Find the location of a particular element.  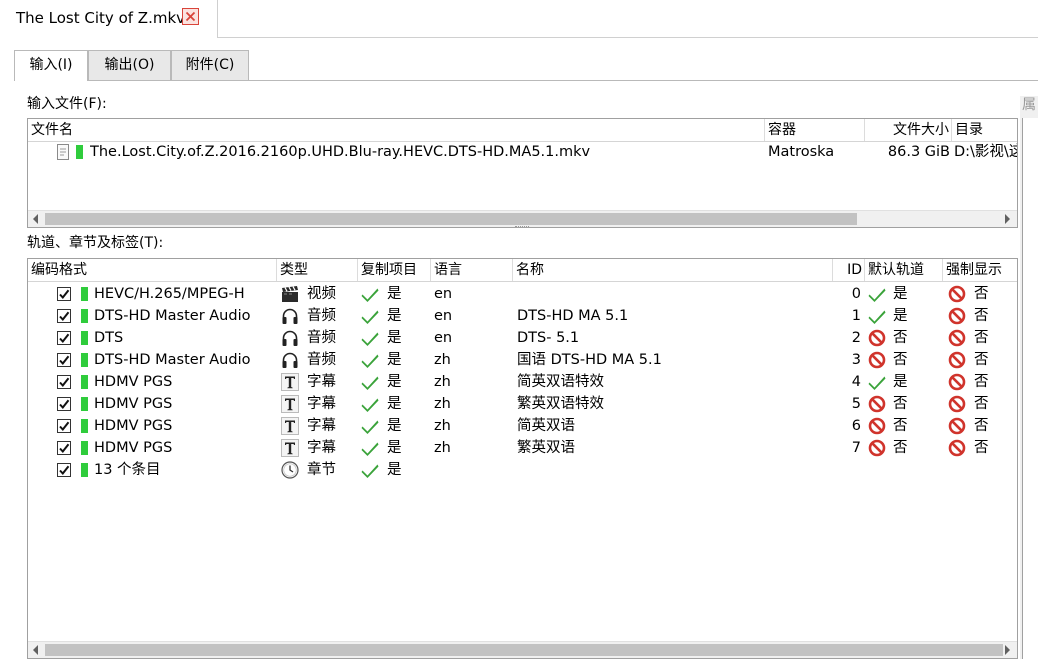

tab-strip-divider is located at coordinates (628, 37).